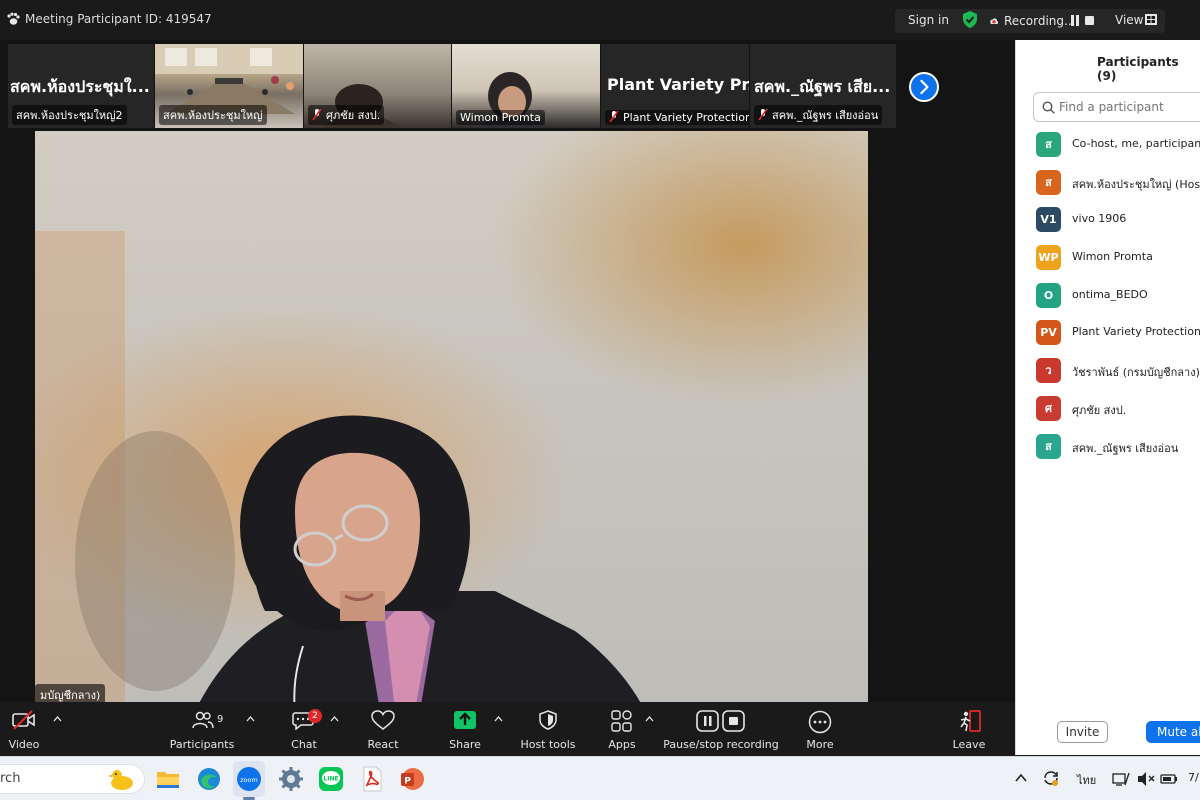 The width and height of the screenshot is (1200, 800). Describe the element at coordinates (377, 86) in the screenshot. I see `participant-thumbnail: ศุภชัย สงป.` at that location.